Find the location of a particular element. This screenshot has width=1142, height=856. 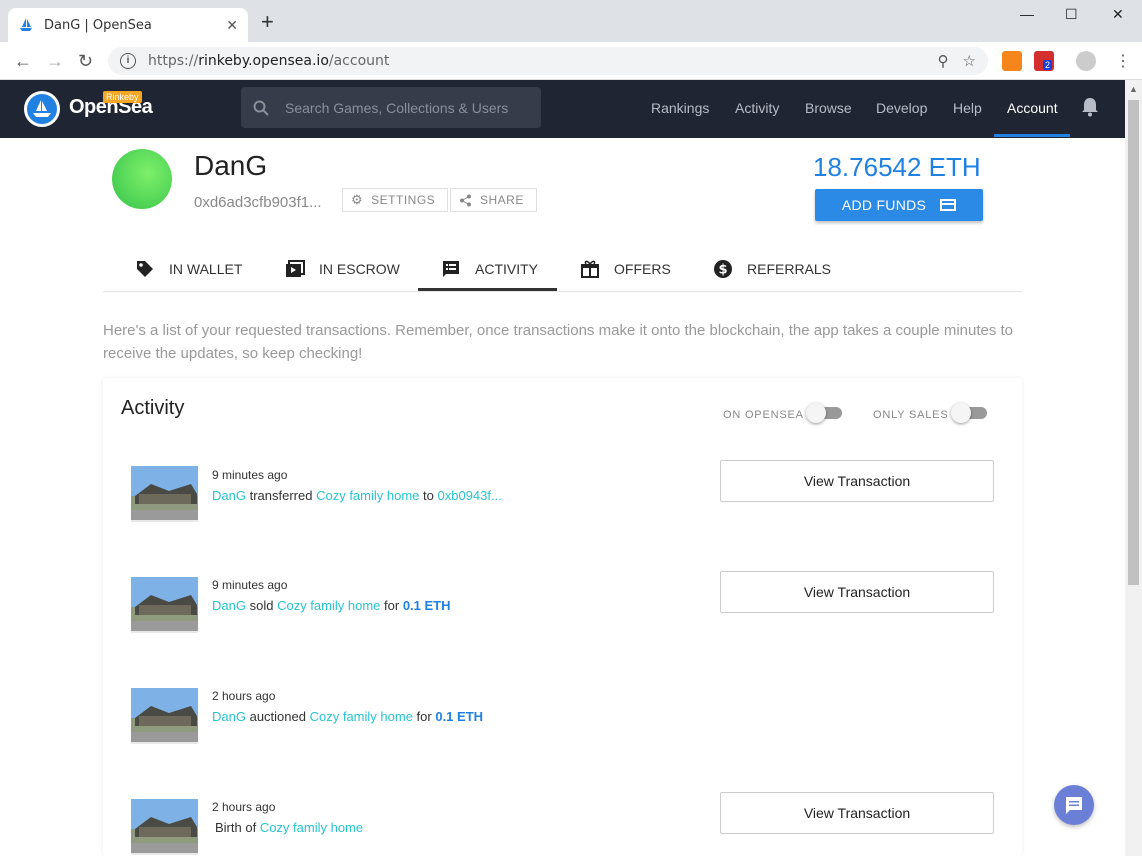

price-text: 0.1 ETH is located at coordinates (459, 716).